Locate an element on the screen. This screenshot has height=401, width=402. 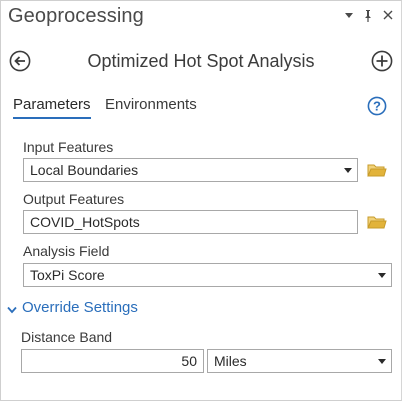
pin-icon is located at coordinates (368, 16).